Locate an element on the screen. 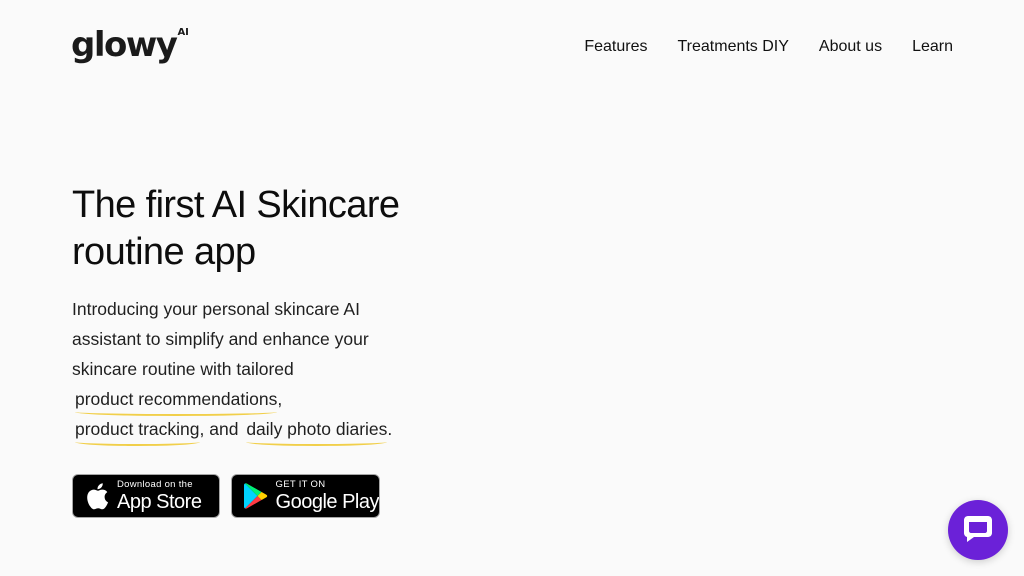  hero-intro-line-2: assistant to simplify and enhance your is located at coordinates (220, 339).